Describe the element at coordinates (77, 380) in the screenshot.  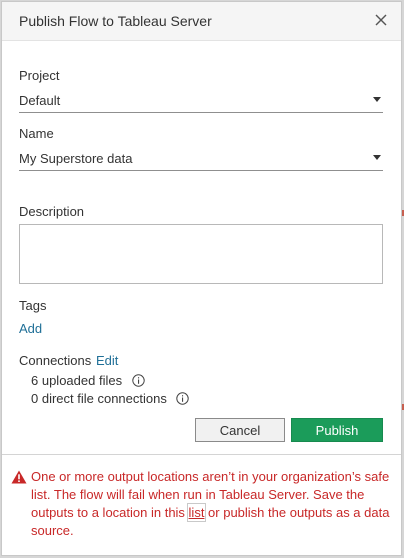
I see `uploaded-files-text: 6 uploaded files` at that location.